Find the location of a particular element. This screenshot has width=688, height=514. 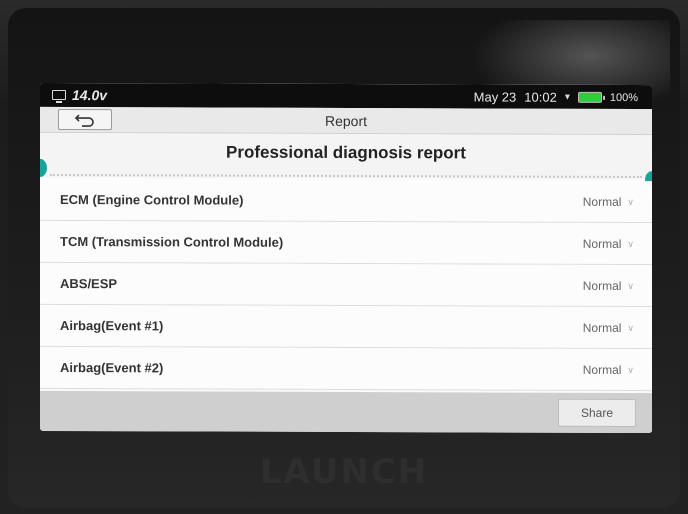

battery-icon is located at coordinates (589, 97).